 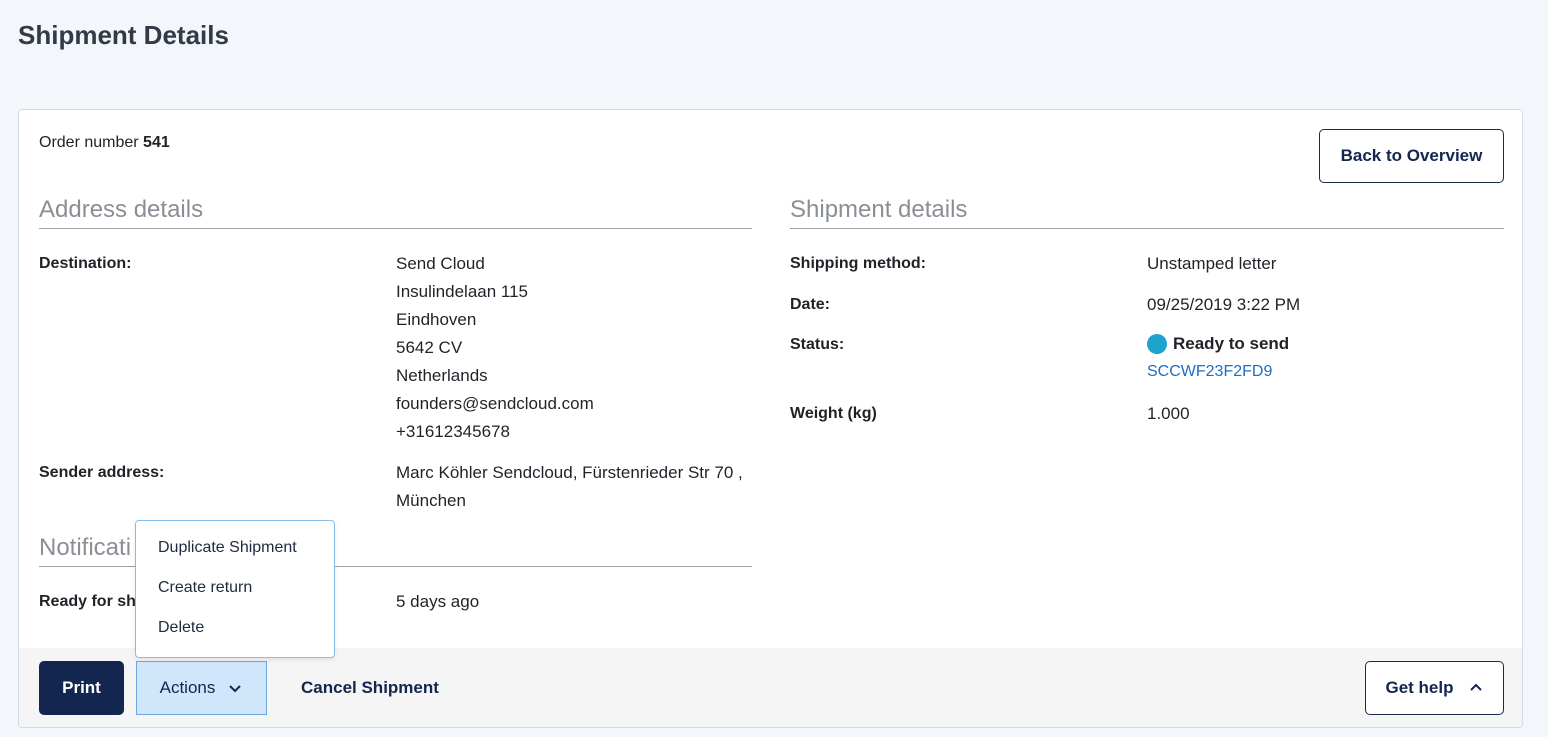 I want to click on status-label: Status:, so click(x=817, y=344).